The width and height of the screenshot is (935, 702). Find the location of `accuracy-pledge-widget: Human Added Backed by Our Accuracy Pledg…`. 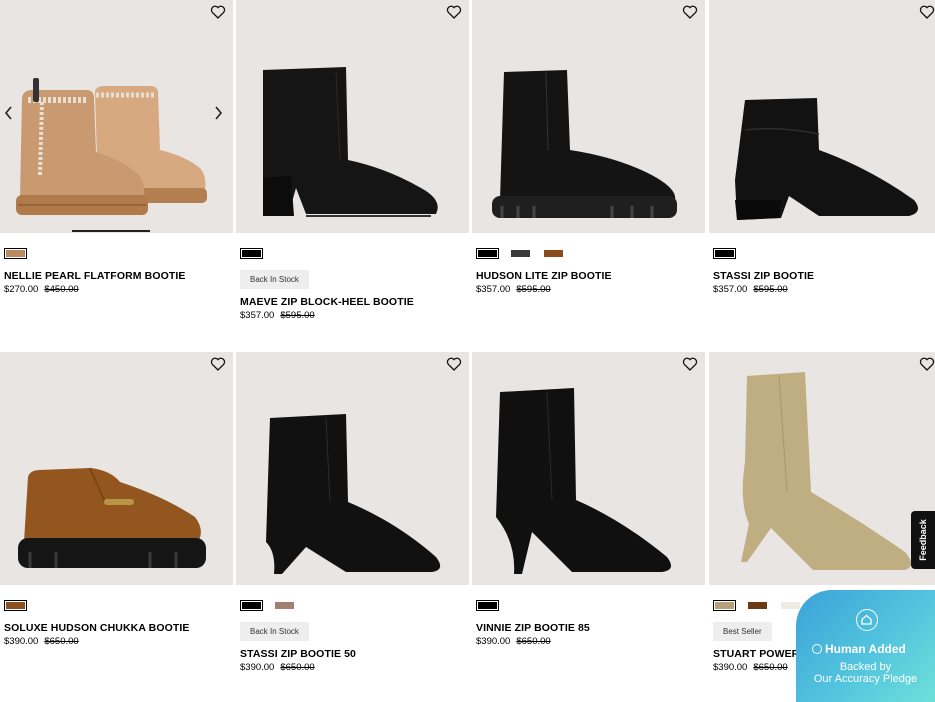

accuracy-pledge-widget: Human Added Backed by Our Accuracy Pledg… is located at coordinates (865, 646).